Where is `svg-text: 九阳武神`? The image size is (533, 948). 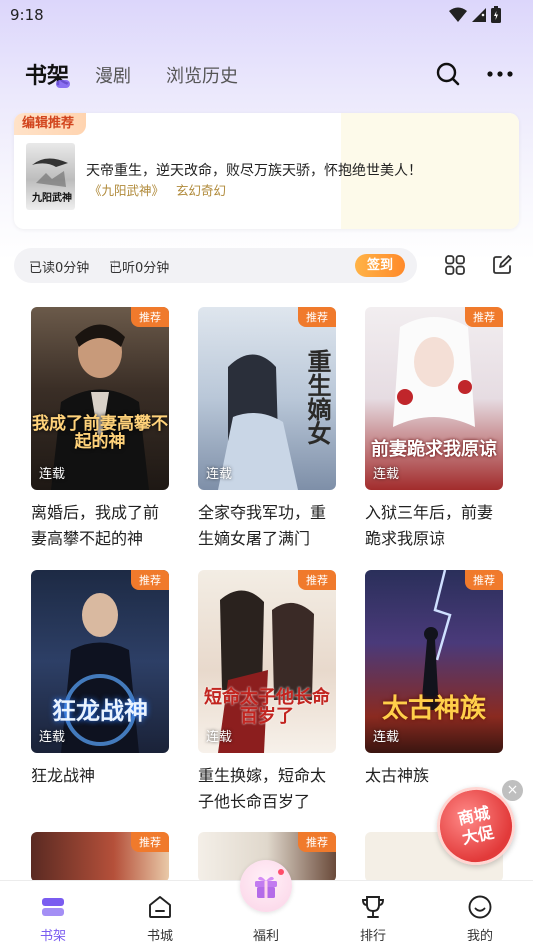
svg-text: 九阳武神 is located at coordinates (51, 197).